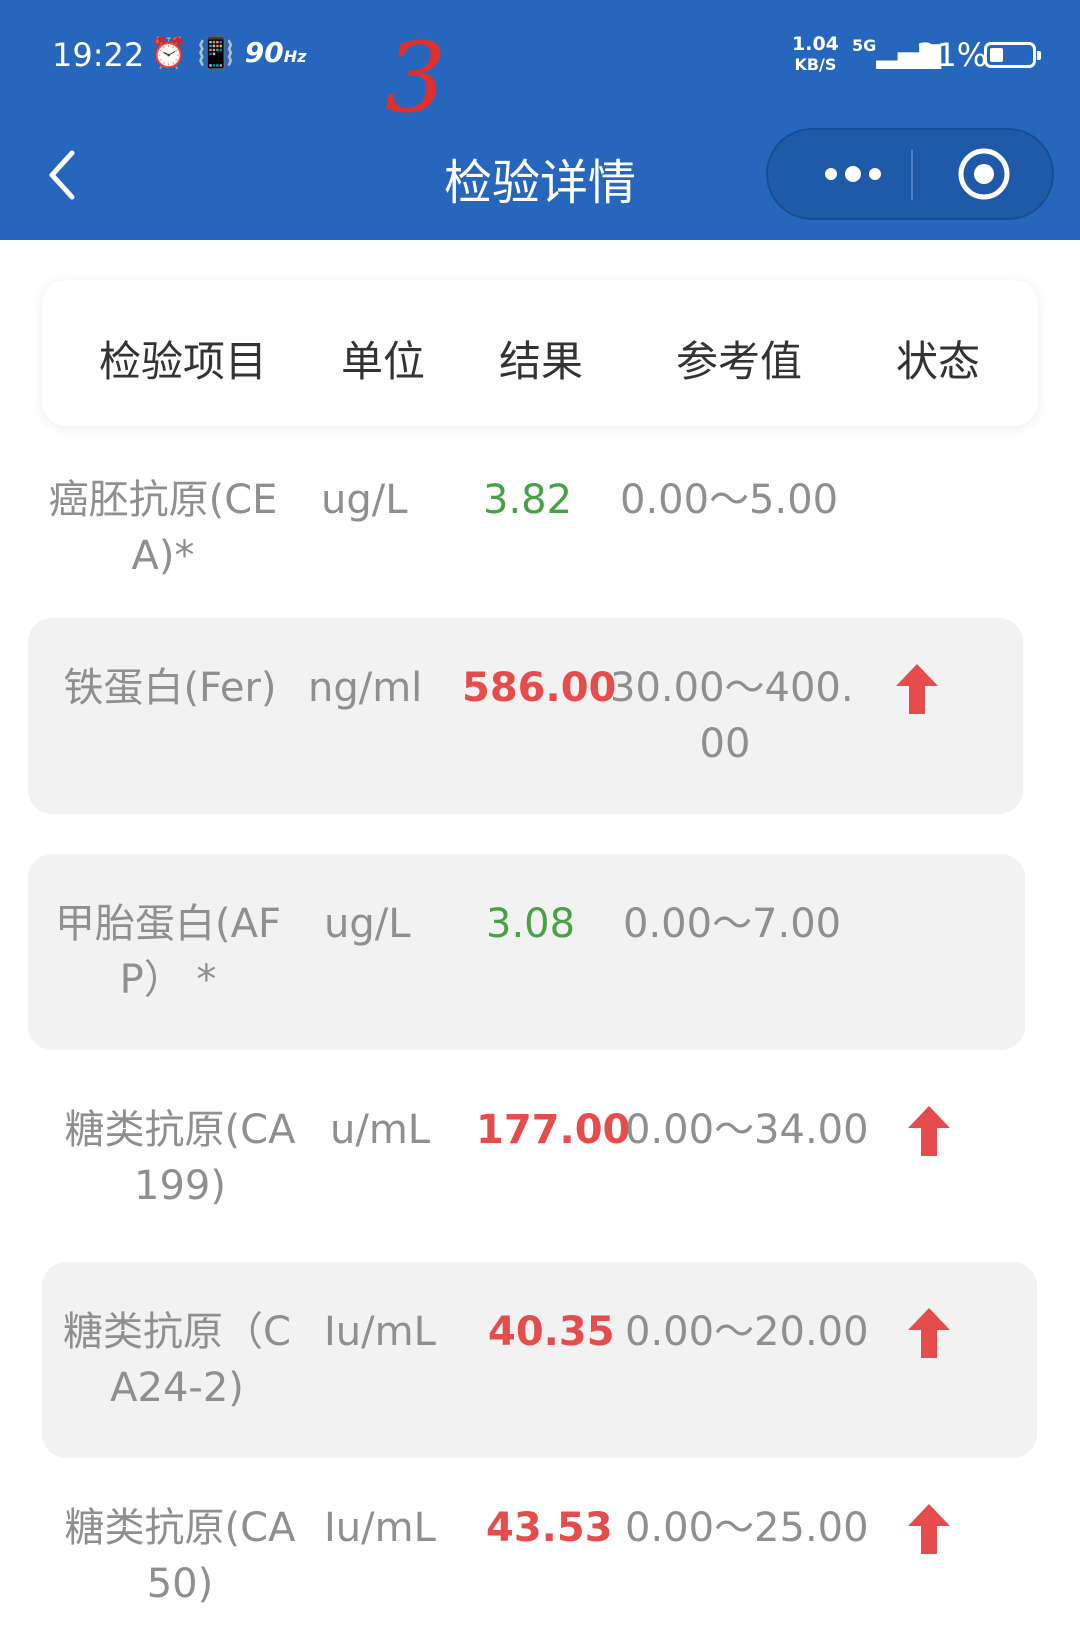 The height and width of the screenshot is (1650, 1080). Describe the element at coordinates (180, 1556) in the screenshot. I see `item-name: 糖类抗原(CA 50)` at that location.